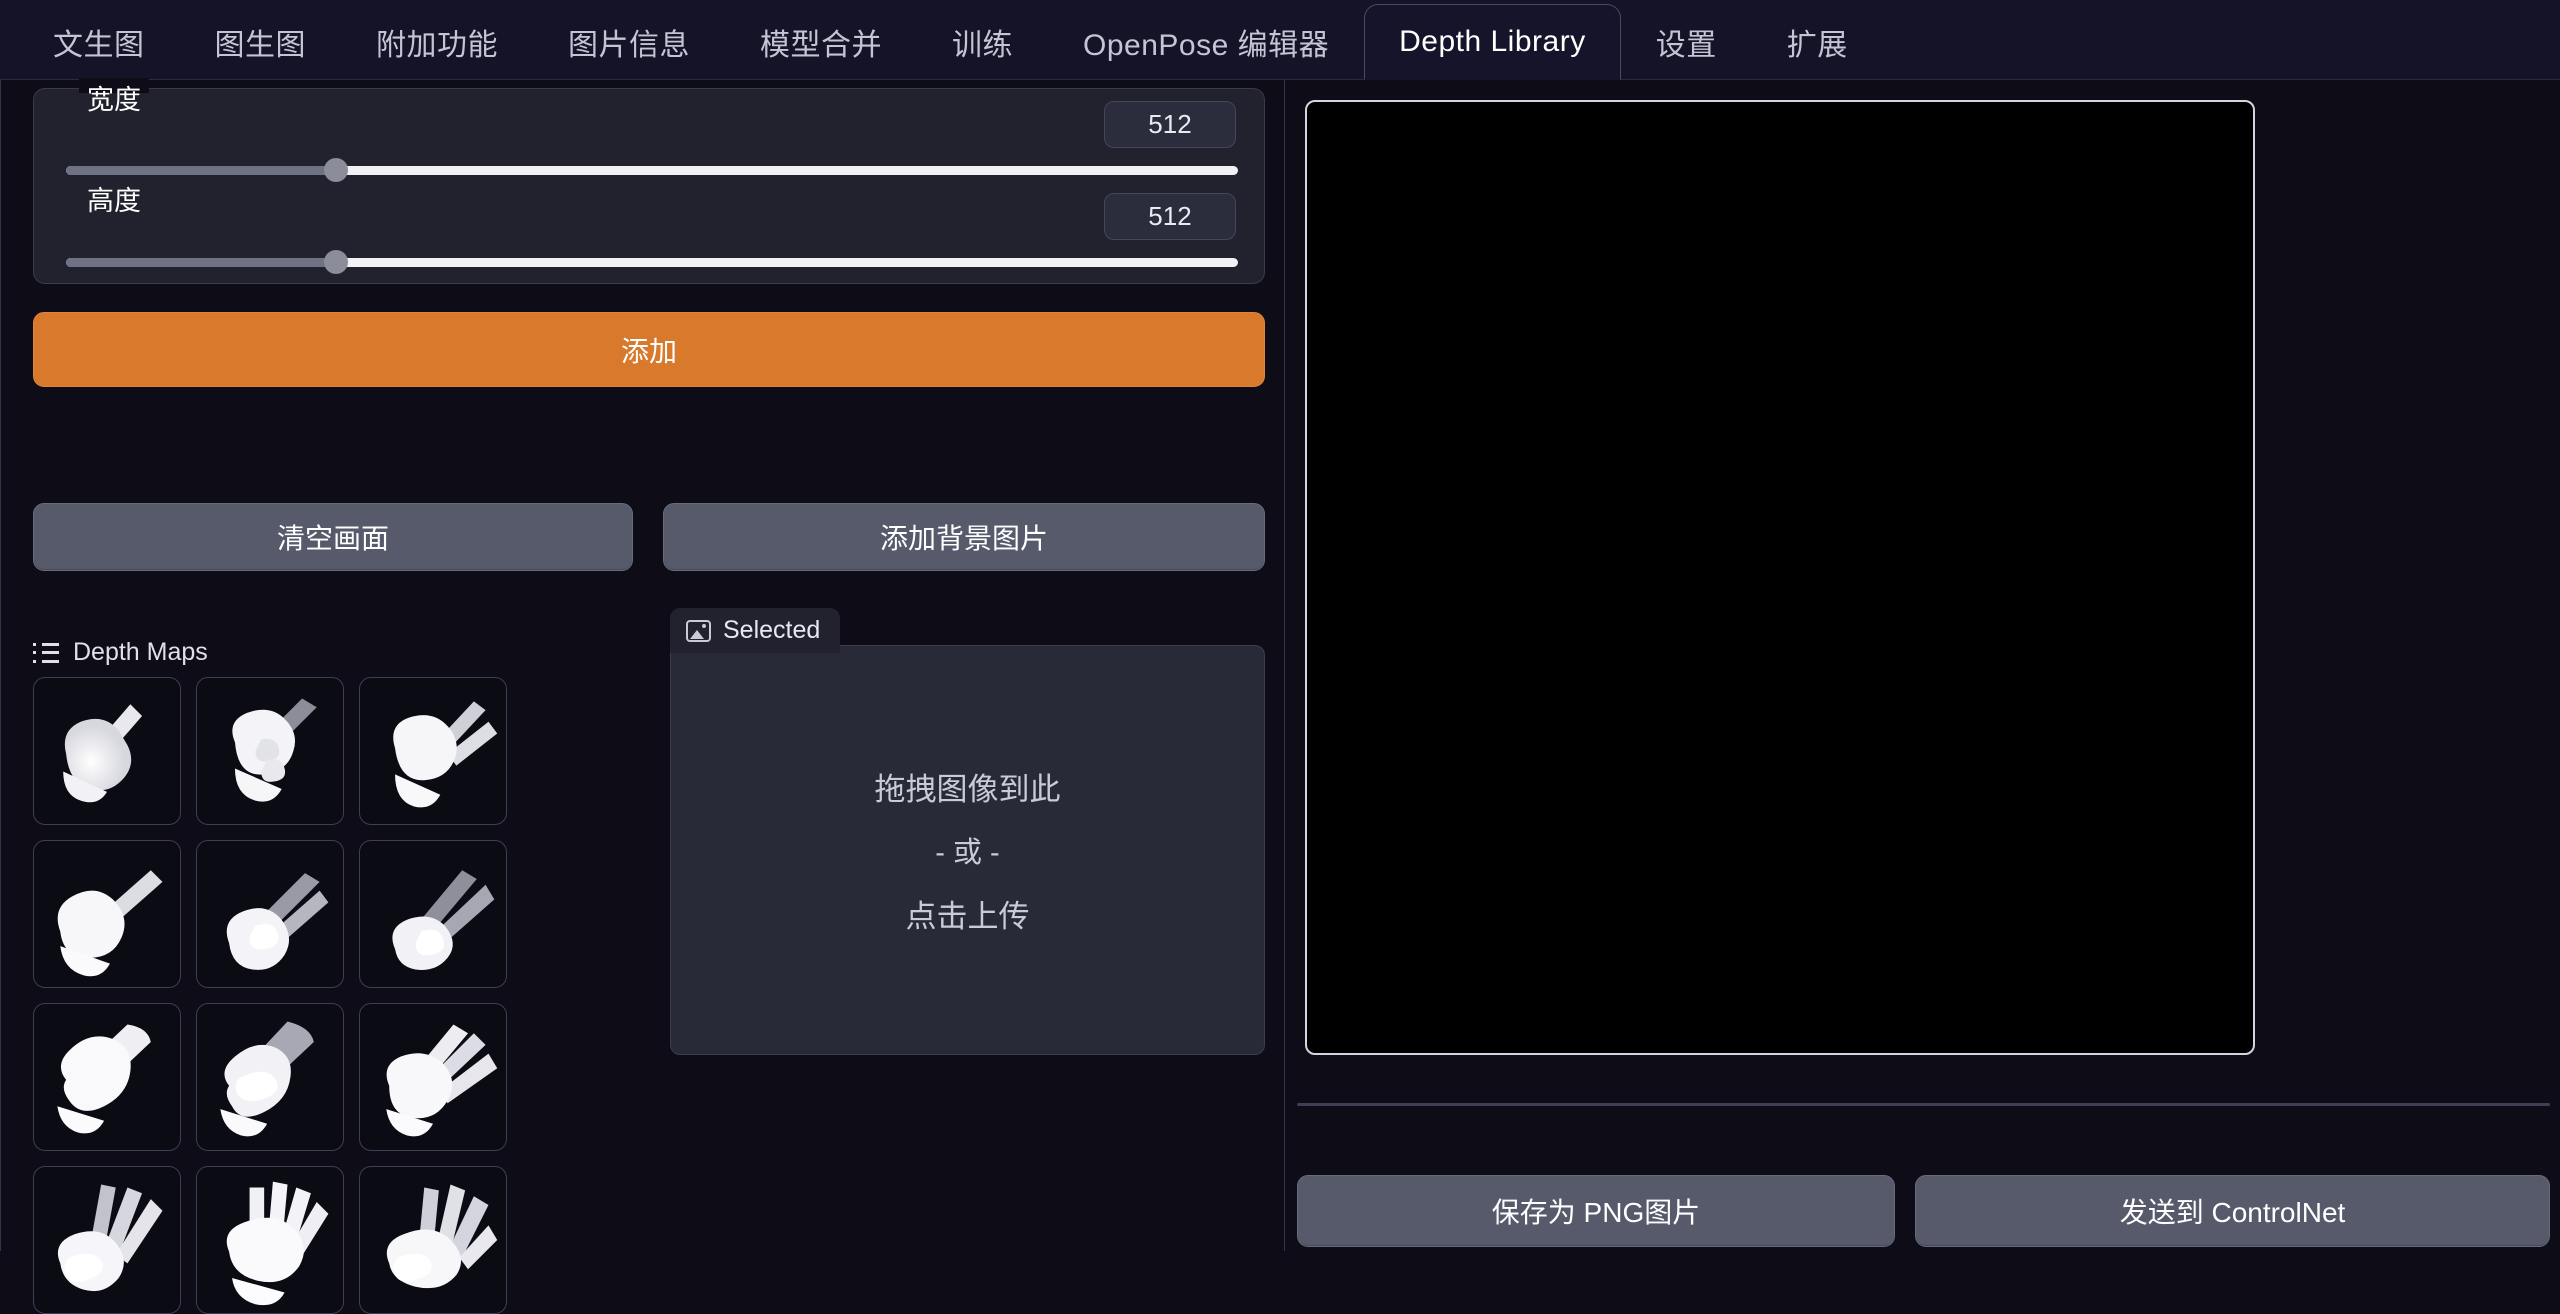 This screenshot has width=2560, height=1314. I want to click on canvas-divider, so click(1923, 1104).